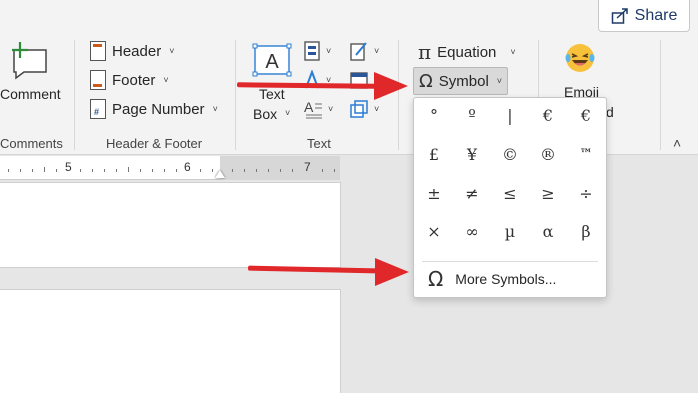 The height and width of the screenshot is (393, 698). I want to click on new-comment-button: Comment, so click(34, 76).